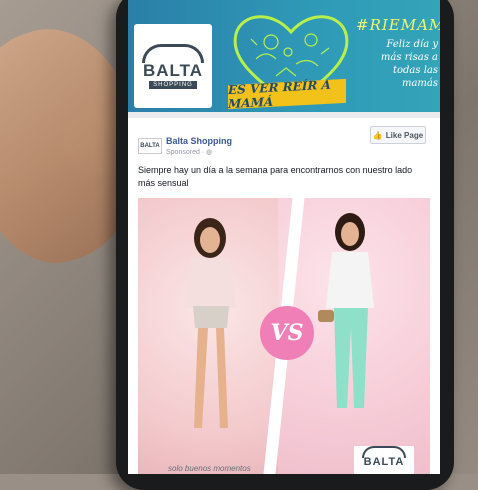 This screenshot has width=478, height=490. What do you see at coordinates (409, 64) in the screenshot?
I see `banner-tagline: Feliz día y más risas a todas las mamás` at bounding box center [409, 64].